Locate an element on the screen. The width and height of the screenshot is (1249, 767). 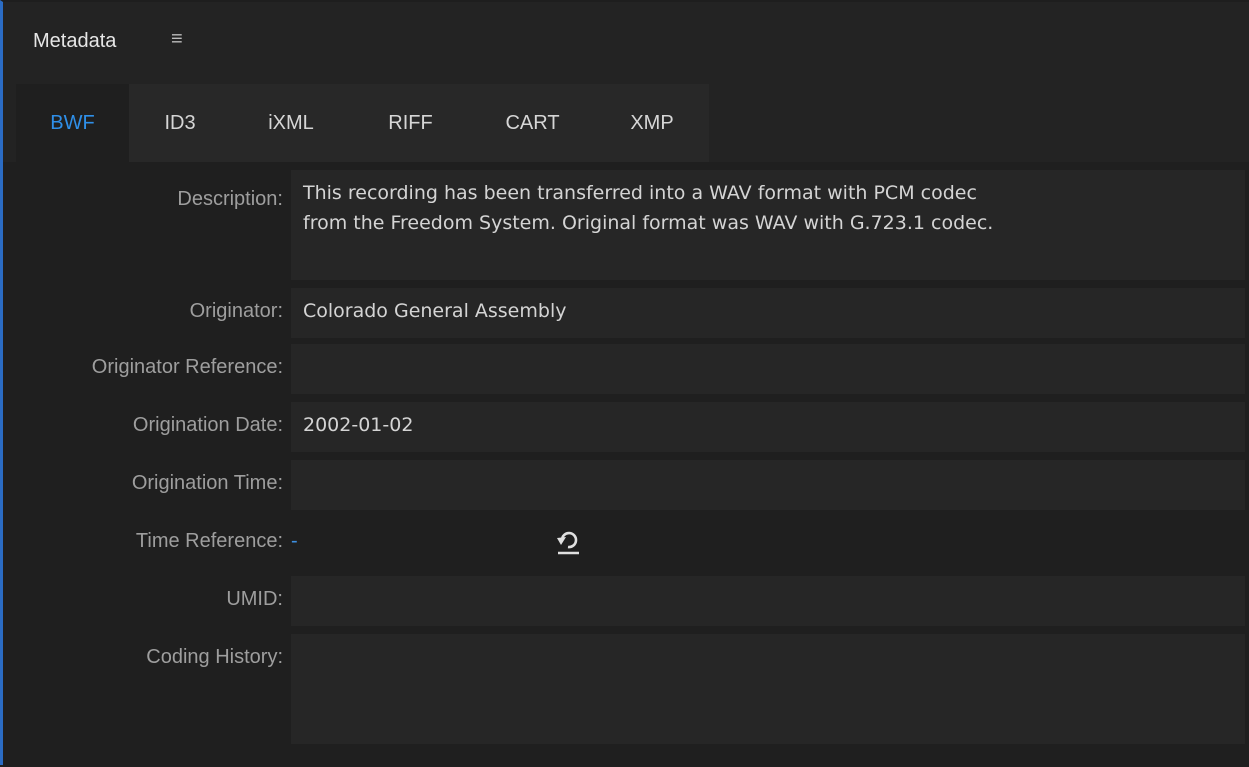
origination-time-field is located at coordinates (768, 485).